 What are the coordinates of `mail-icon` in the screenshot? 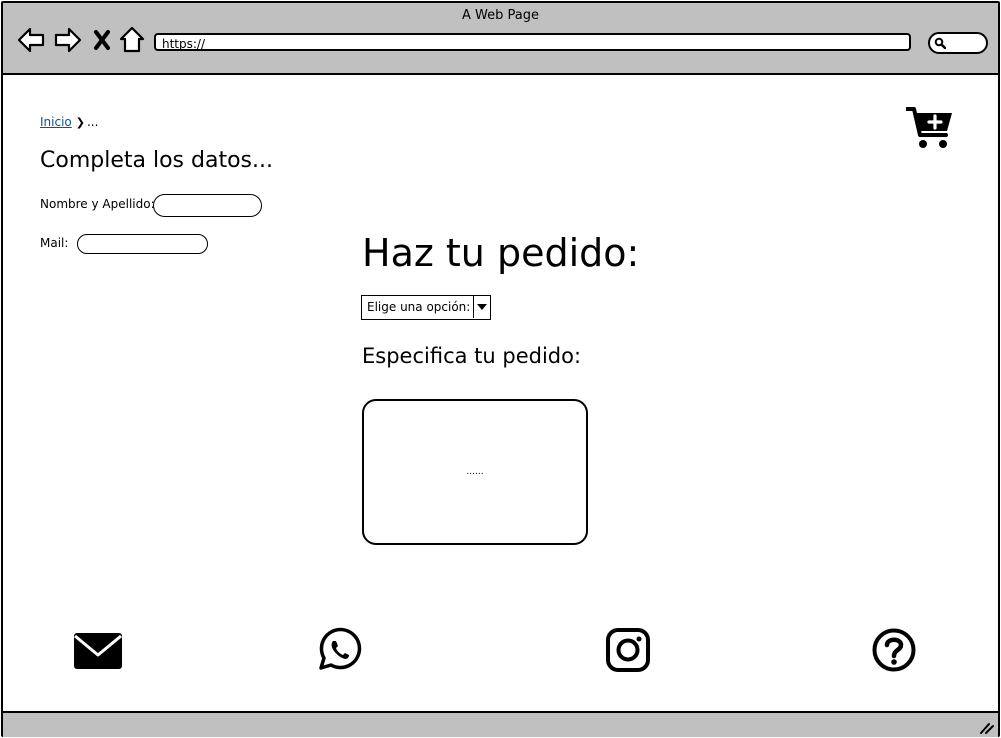 It's located at (98, 650).